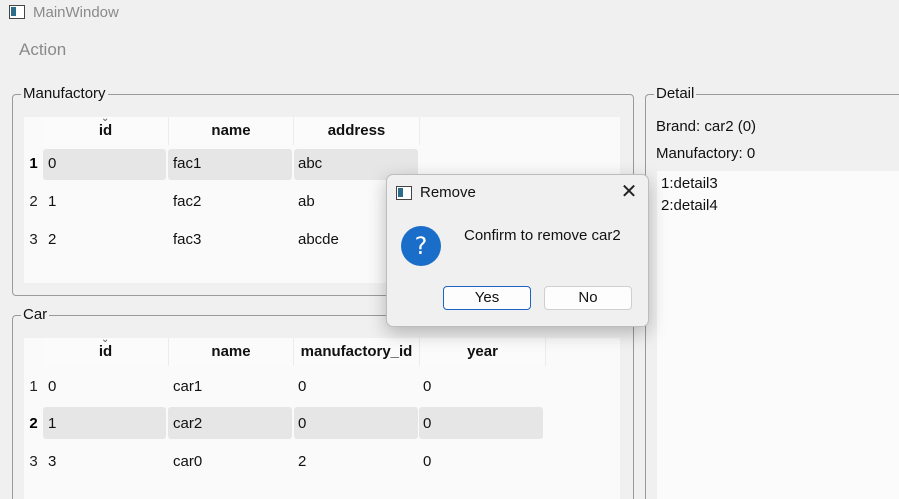 This screenshot has width=899, height=499. I want to click on window-title: MainWindow, so click(76, 12).